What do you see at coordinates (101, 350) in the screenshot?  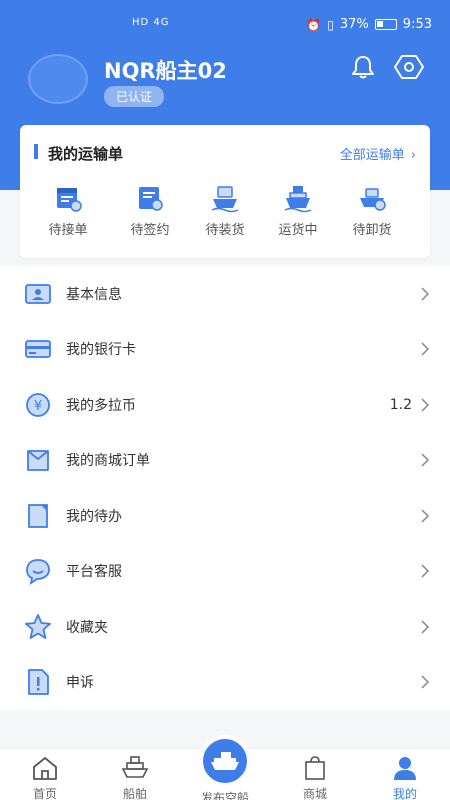 I see `menu-label: 我的银行卡` at bounding box center [101, 350].